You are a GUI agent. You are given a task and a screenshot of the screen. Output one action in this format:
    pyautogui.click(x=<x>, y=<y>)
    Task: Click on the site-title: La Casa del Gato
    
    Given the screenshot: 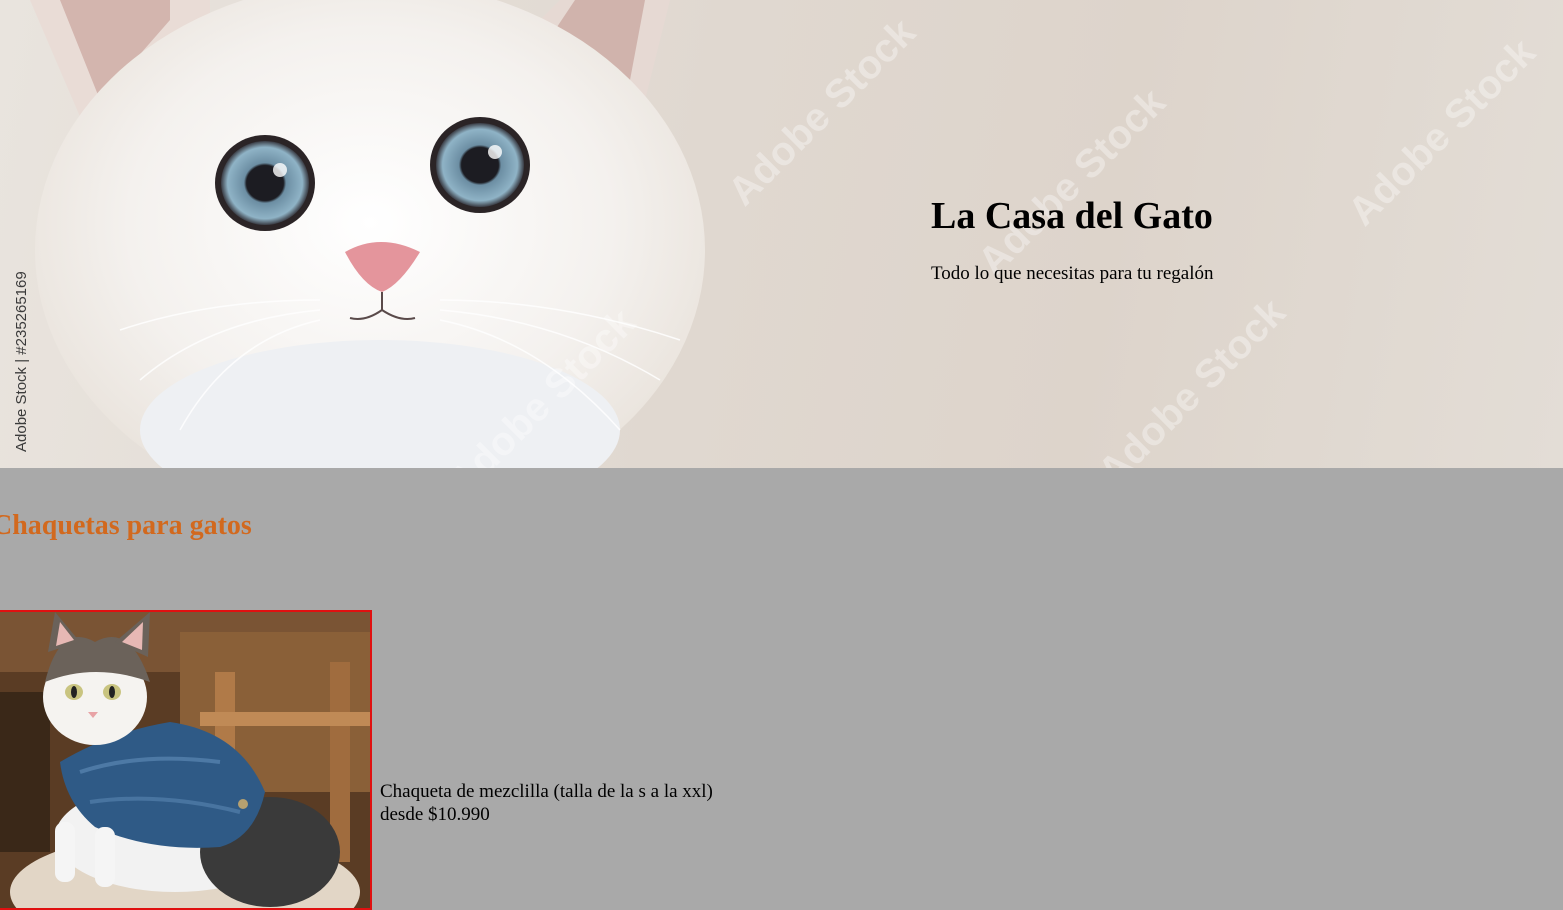 What is the action you would take?
    pyautogui.click(x=1072, y=216)
    